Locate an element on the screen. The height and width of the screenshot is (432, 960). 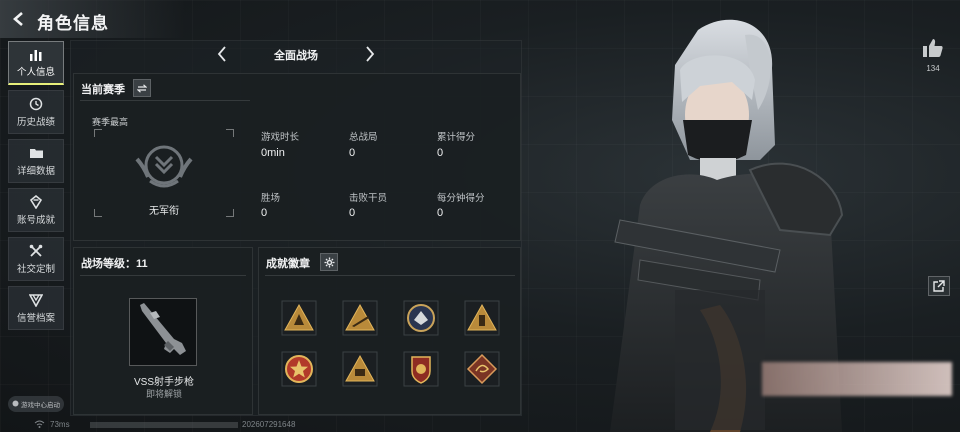
season-best-label: 赛季最高 is located at coordinates (110, 122).